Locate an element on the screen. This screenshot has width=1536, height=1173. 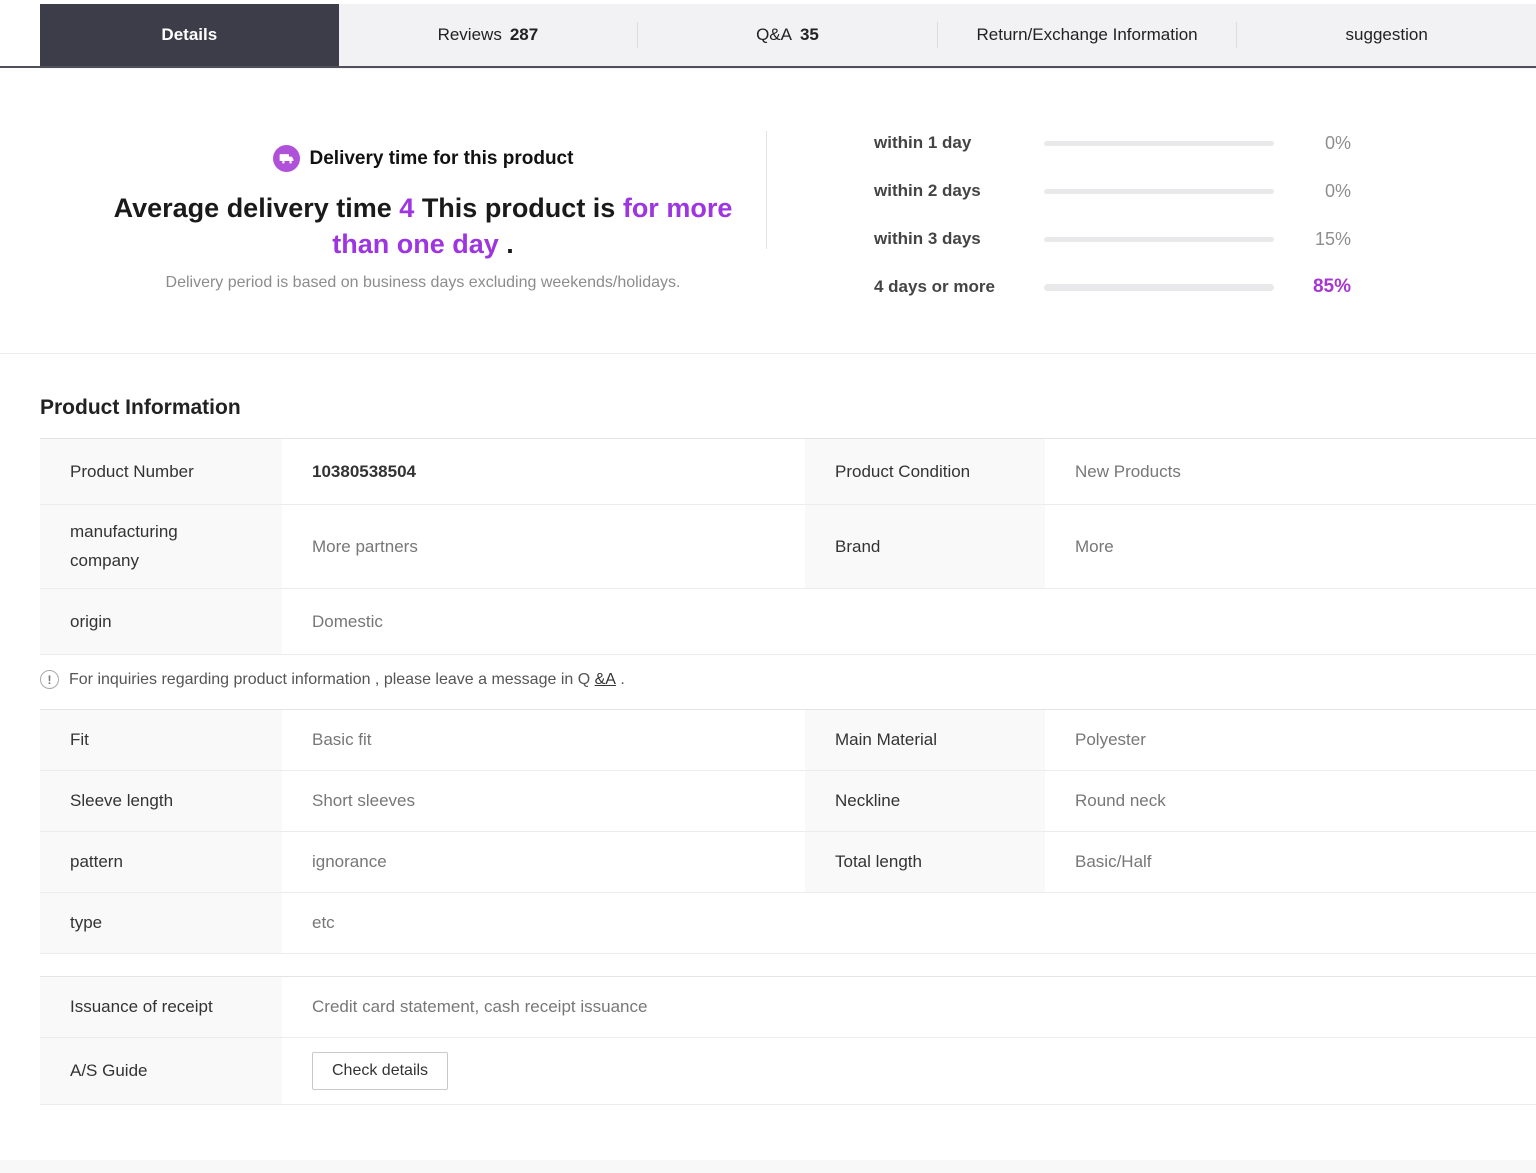
stat-percent: 85% is located at coordinates (1331, 286).